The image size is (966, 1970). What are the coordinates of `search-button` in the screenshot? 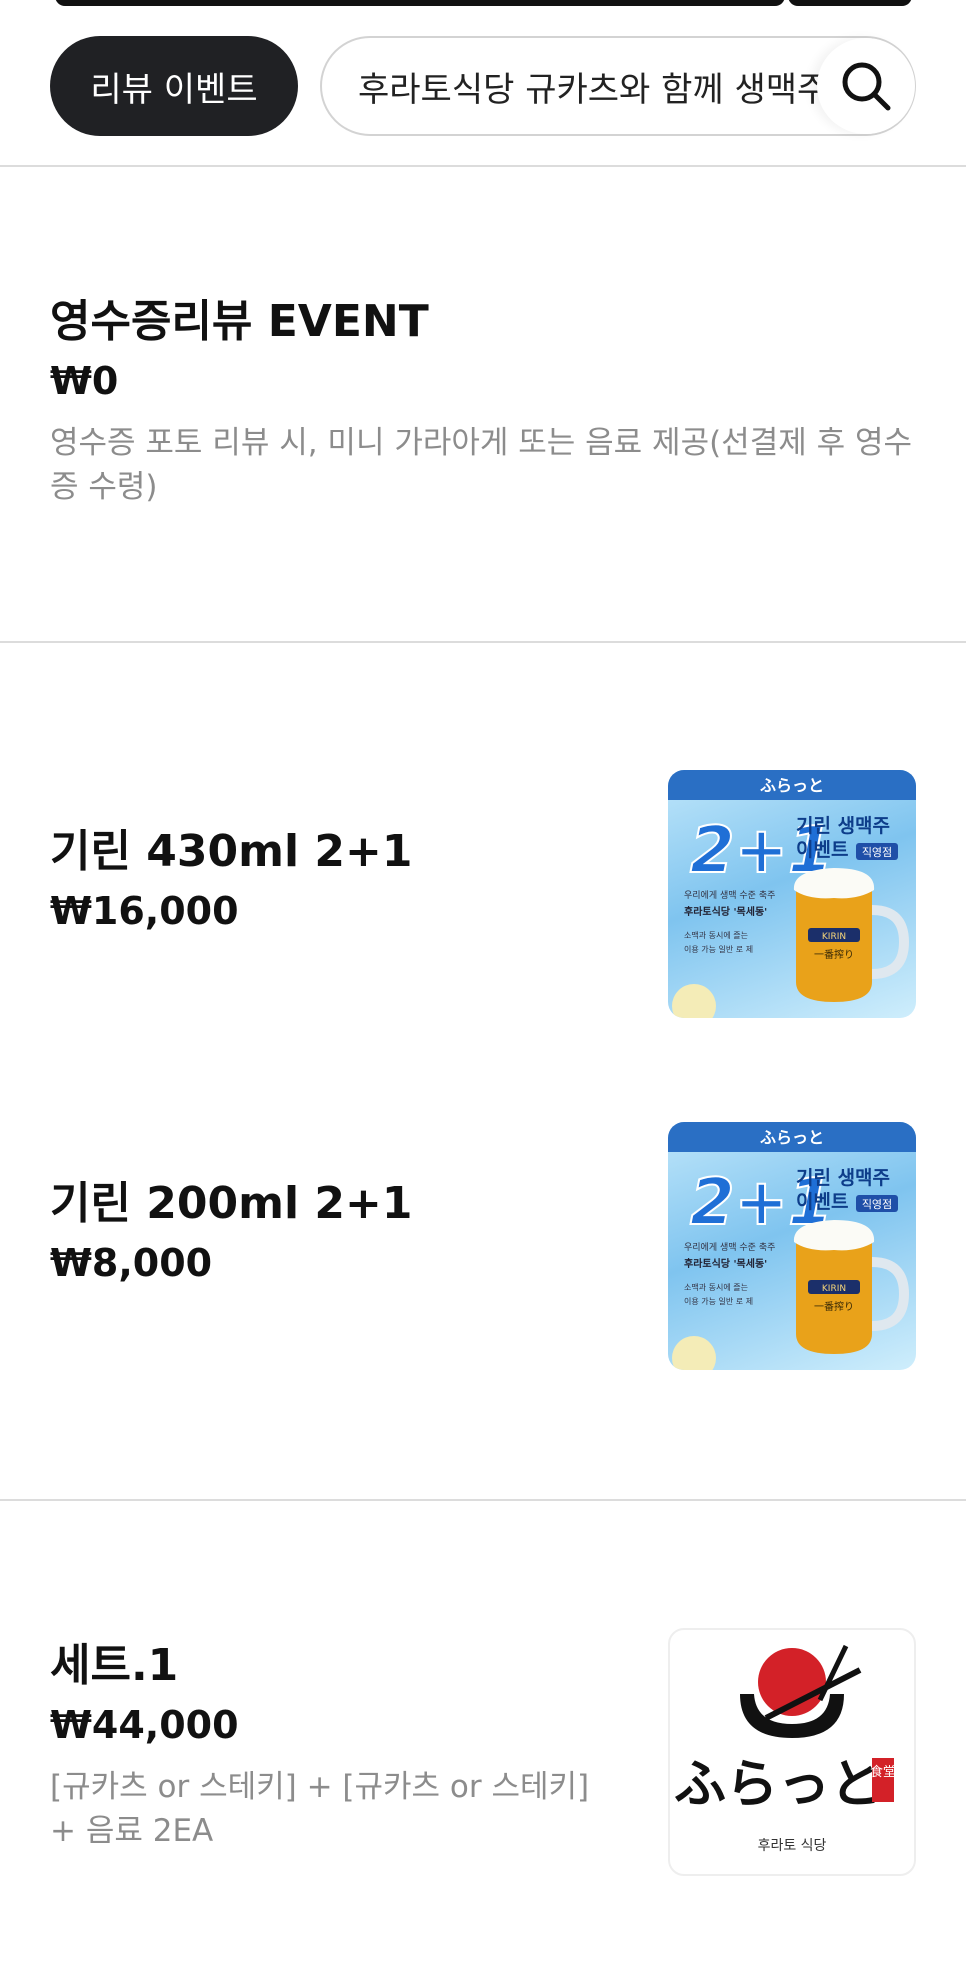 It's located at (866, 86).